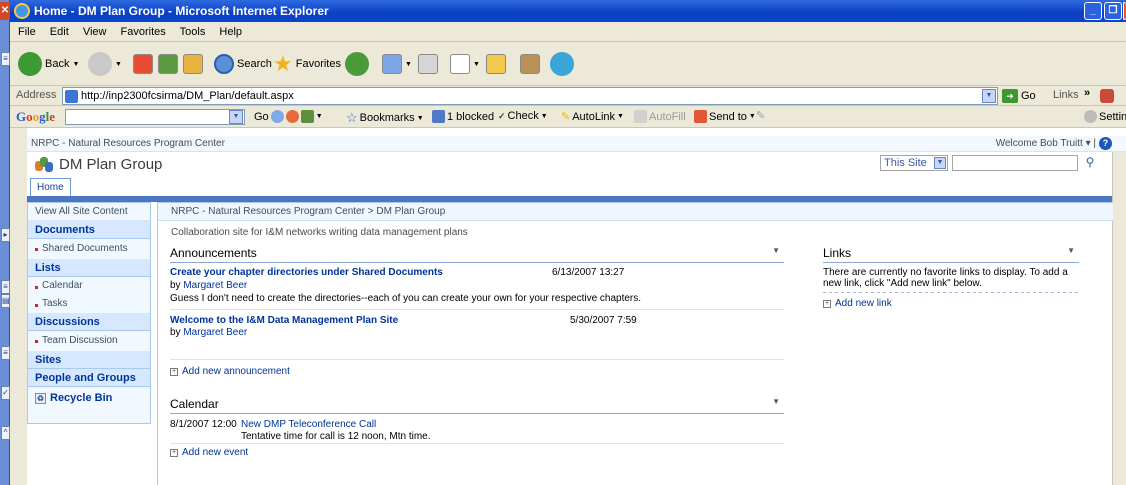  I want to click on menu-bar: File Edit View Favorites Tools Help, so click(568, 32).